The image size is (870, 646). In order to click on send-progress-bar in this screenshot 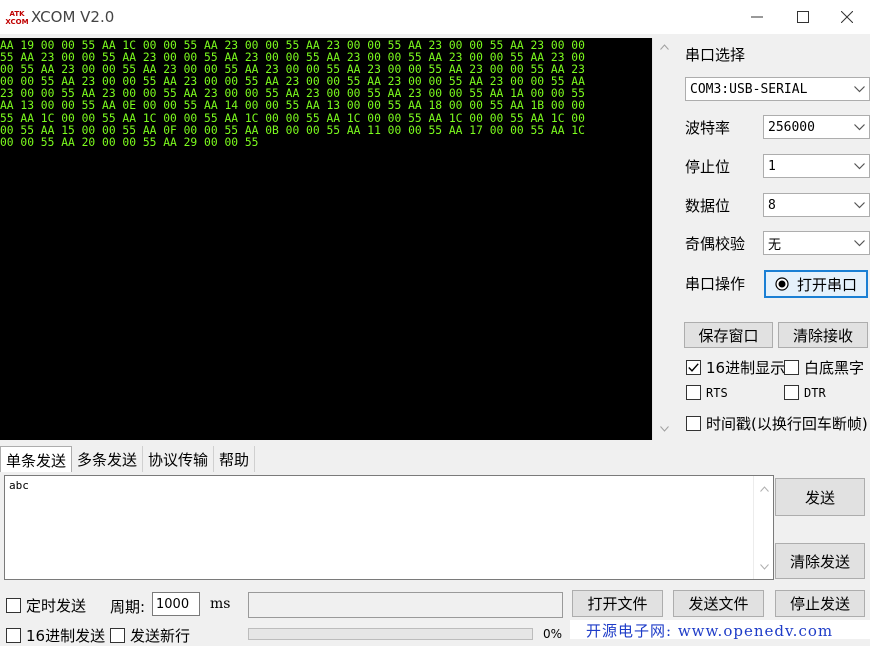, I will do `click(390, 634)`.